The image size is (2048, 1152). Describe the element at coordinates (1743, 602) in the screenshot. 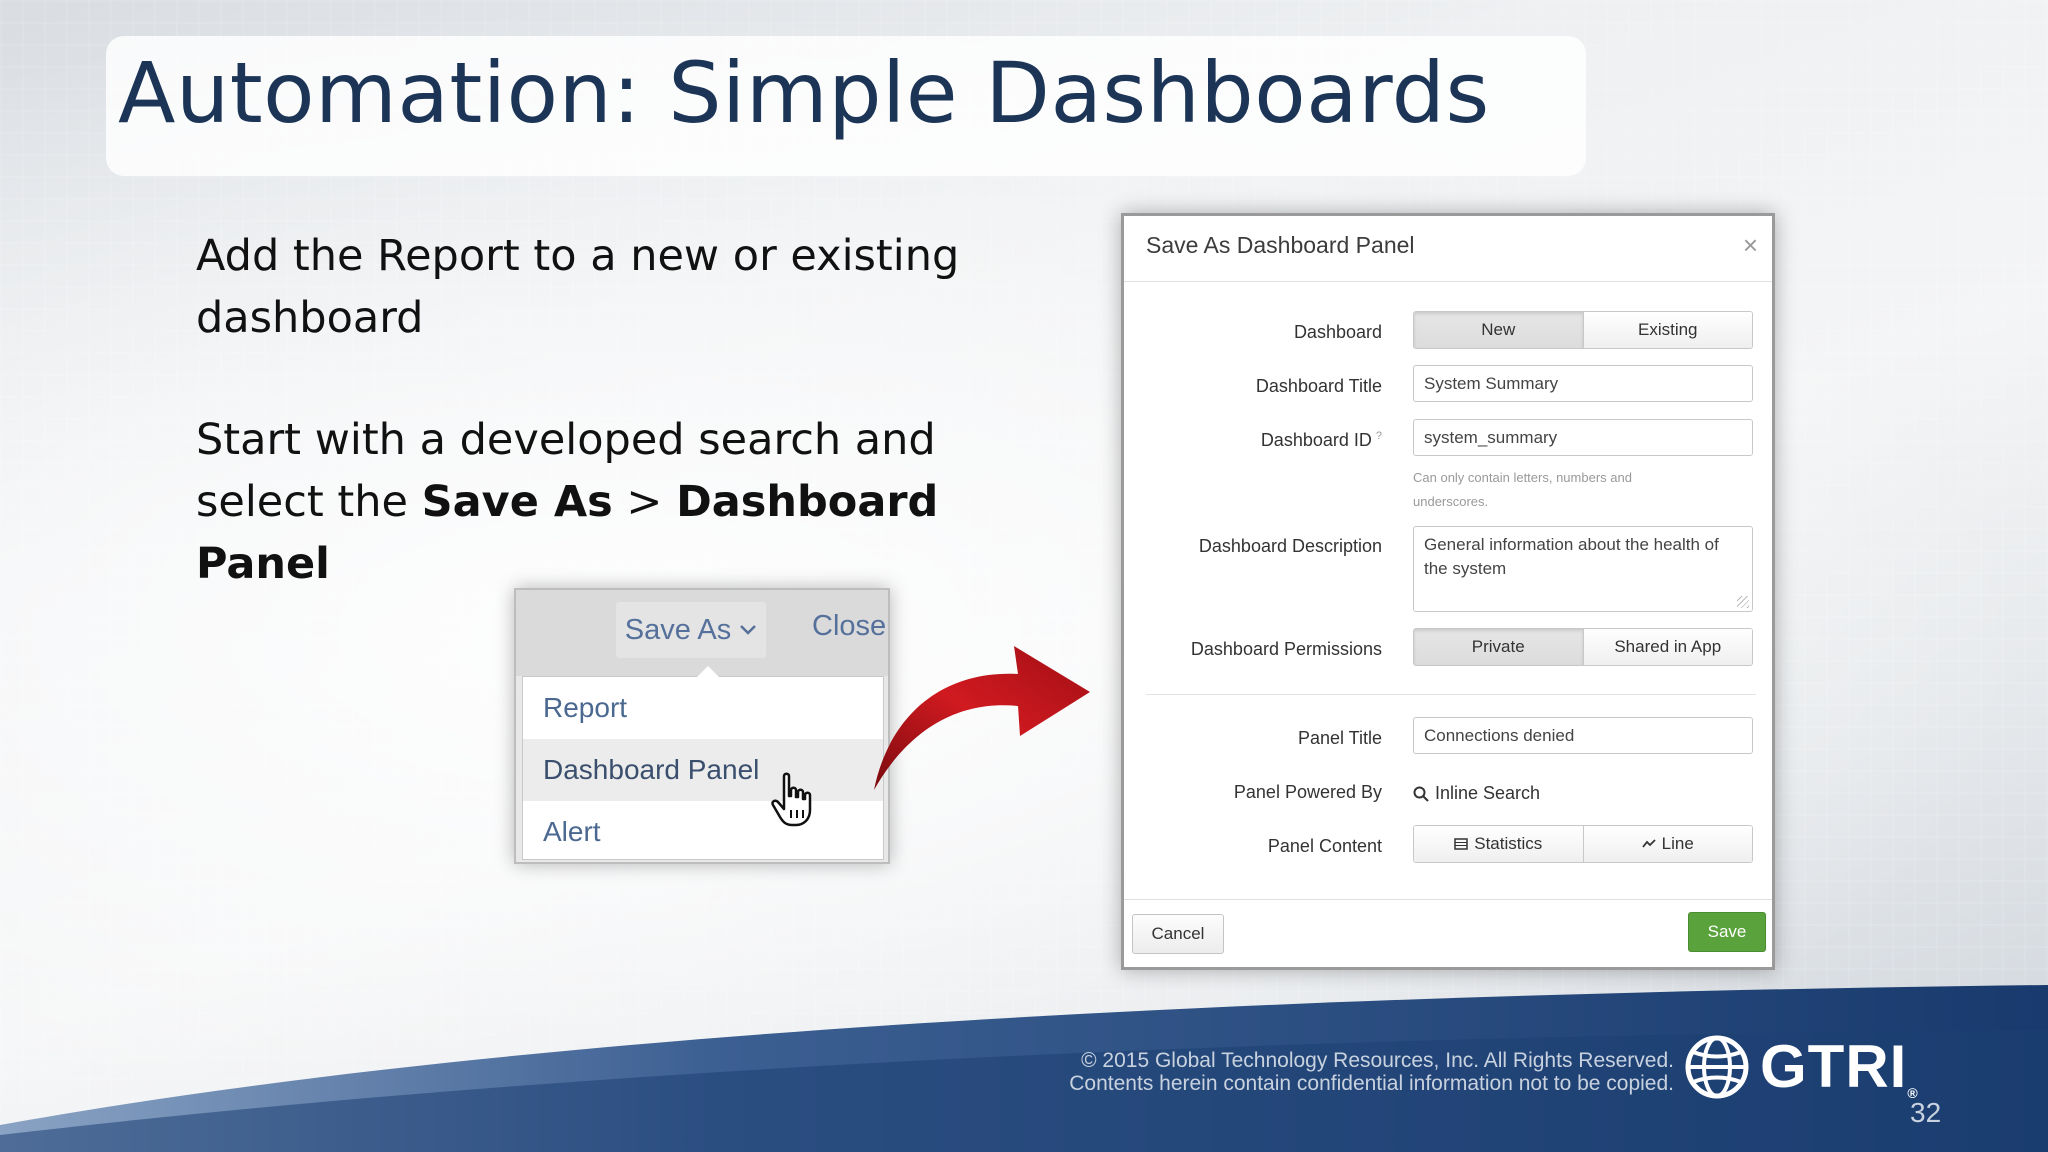

I see `resize-grip-icon` at that location.